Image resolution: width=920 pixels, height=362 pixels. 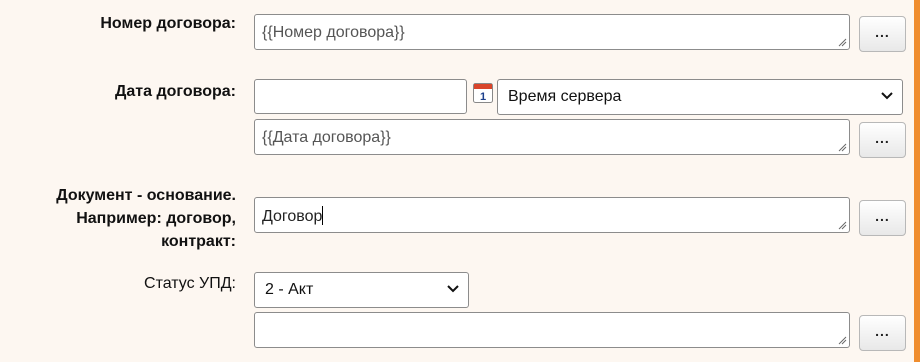 What do you see at coordinates (190, 283) in the screenshot?
I see `upd-status-label: Статус УПД:` at bounding box center [190, 283].